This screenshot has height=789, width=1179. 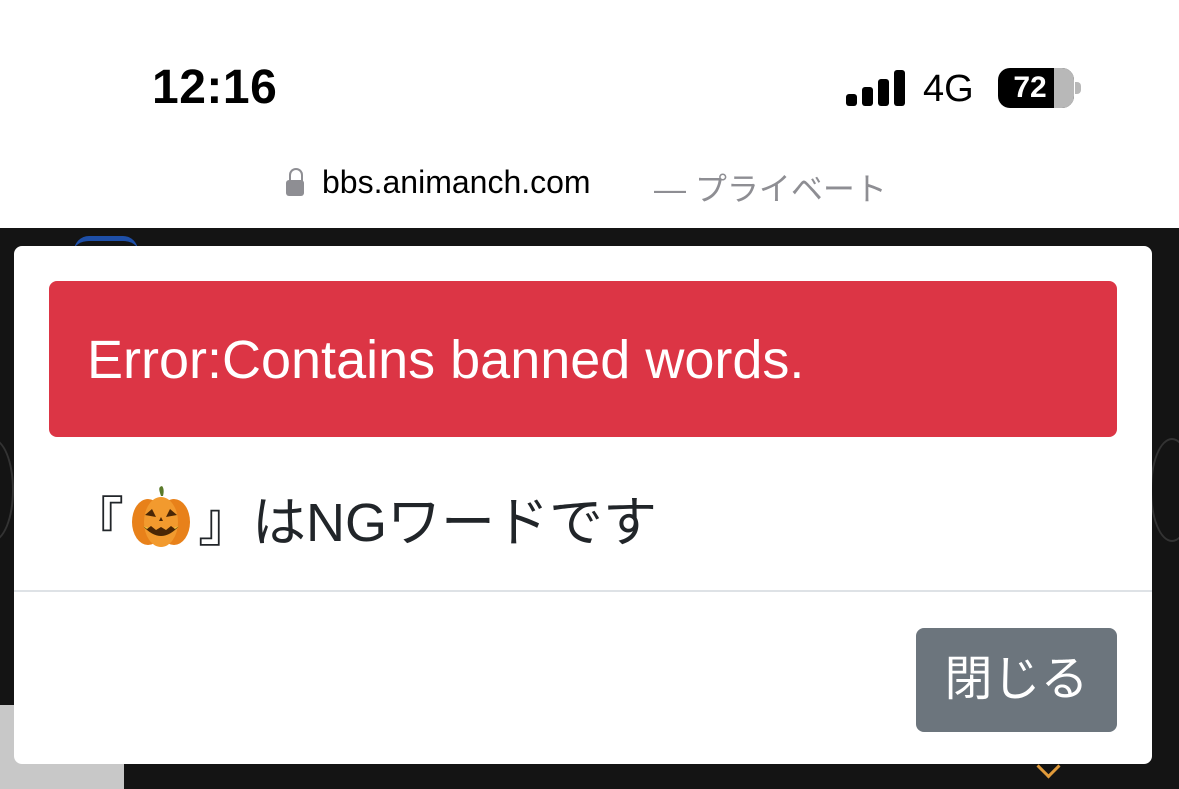 What do you see at coordinates (161, 517) in the screenshot?
I see `jack-o-lantern-icon` at bounding box center [161, 517].